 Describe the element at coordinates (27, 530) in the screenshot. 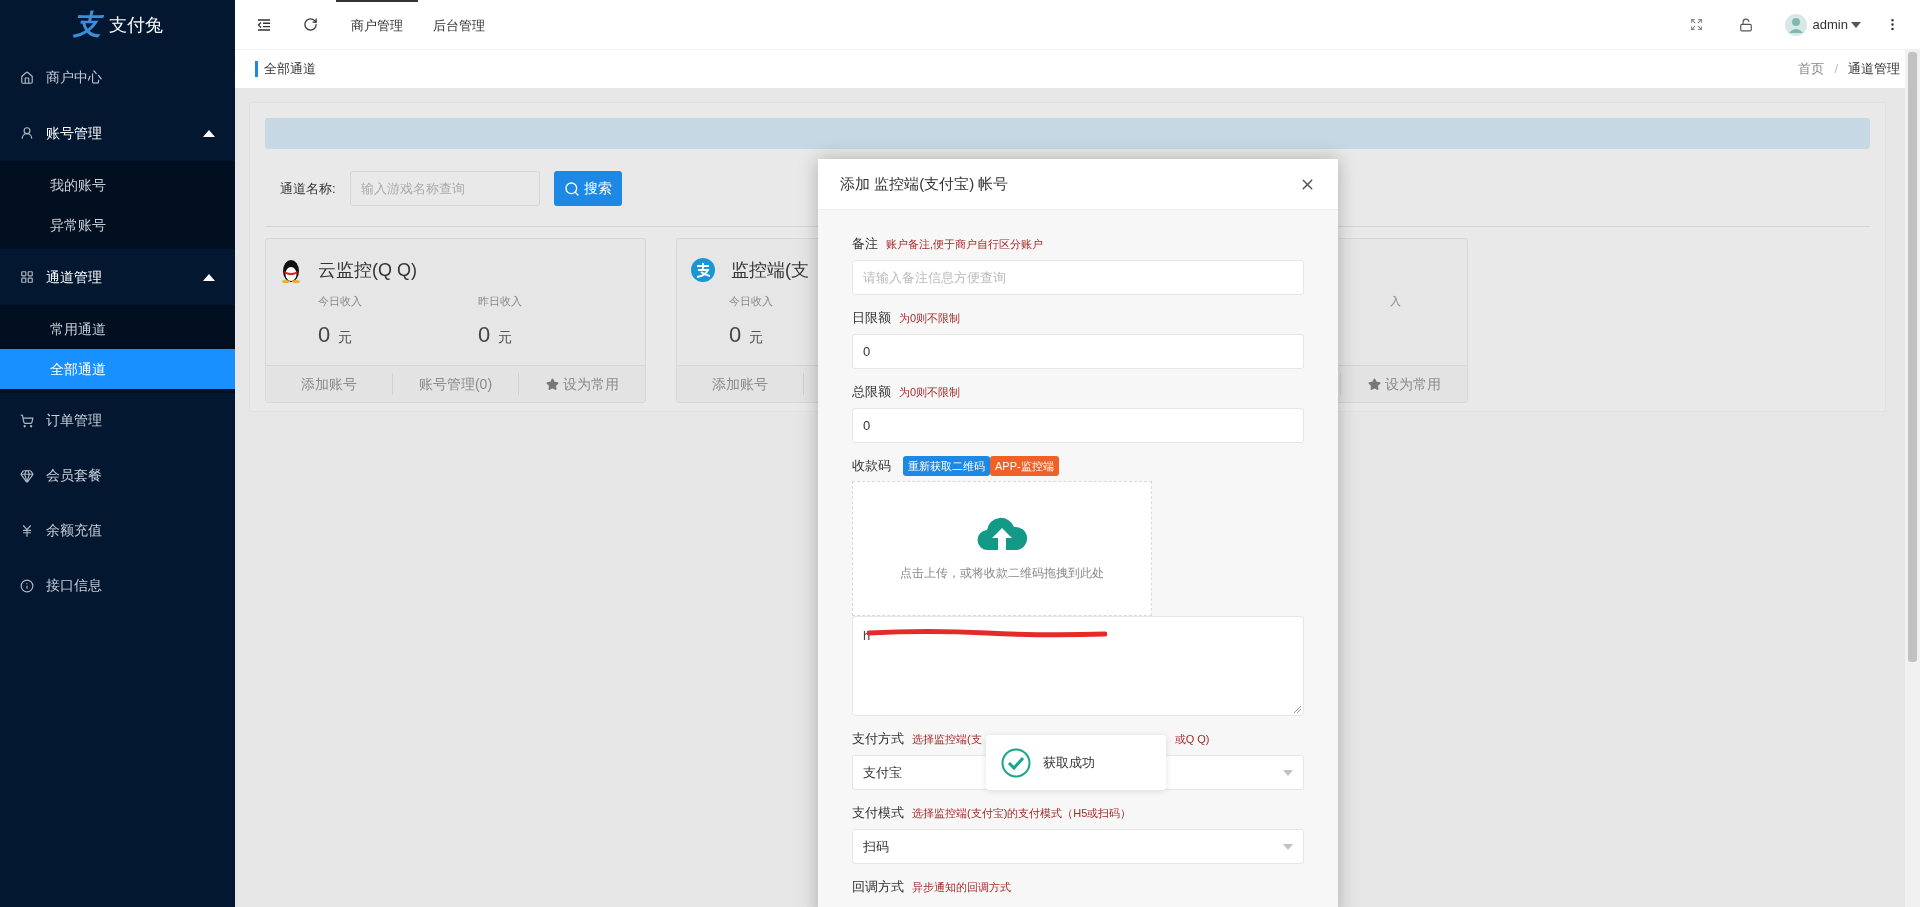

I see `yen-icon` at that location.